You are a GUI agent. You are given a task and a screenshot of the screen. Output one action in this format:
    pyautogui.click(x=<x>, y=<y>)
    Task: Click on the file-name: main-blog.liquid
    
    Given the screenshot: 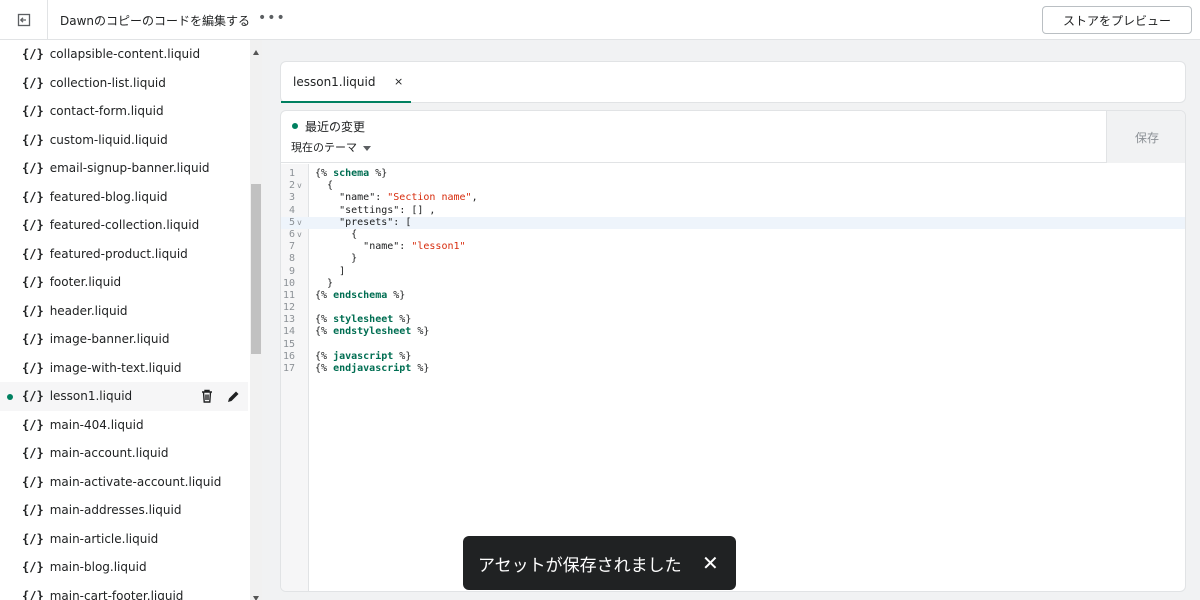 What is the action you would take?
    pyautogui.click(x=98, y=567)
    